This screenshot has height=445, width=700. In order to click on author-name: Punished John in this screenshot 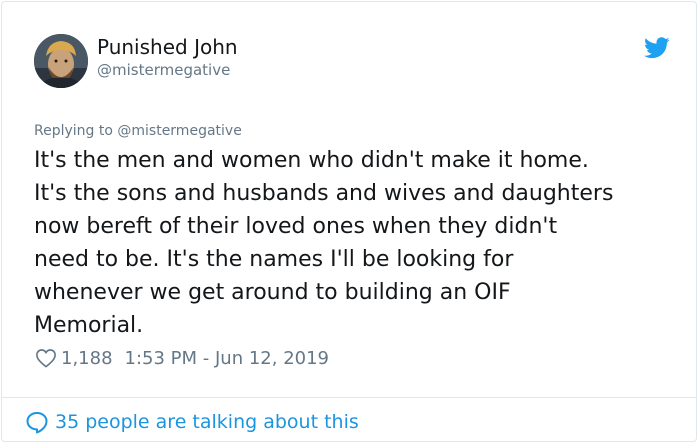, I will do `click(167, 47)`.